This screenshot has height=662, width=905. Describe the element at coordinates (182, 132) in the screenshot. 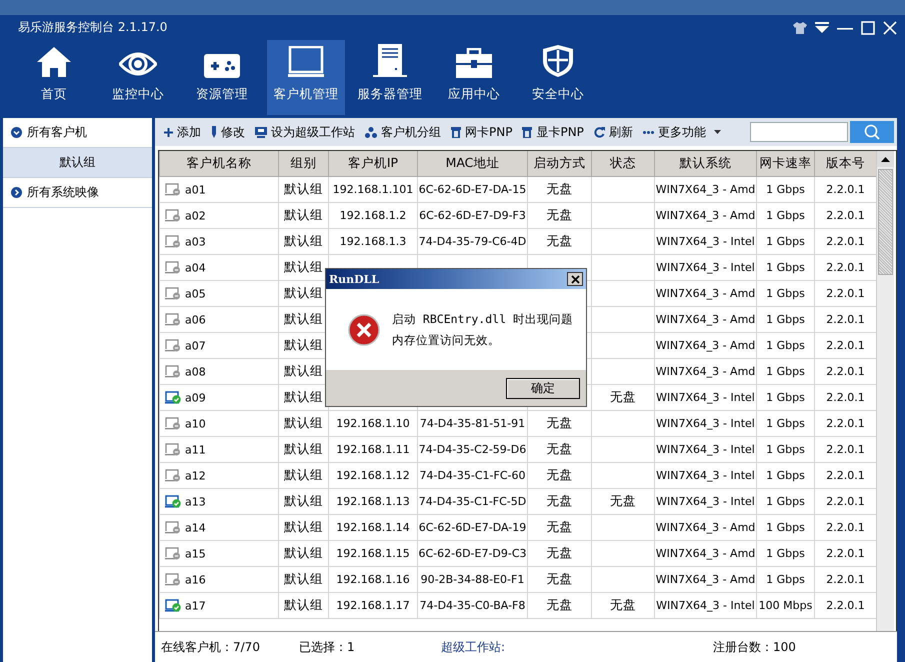

I see `toolbar-button: 添加` at that location.